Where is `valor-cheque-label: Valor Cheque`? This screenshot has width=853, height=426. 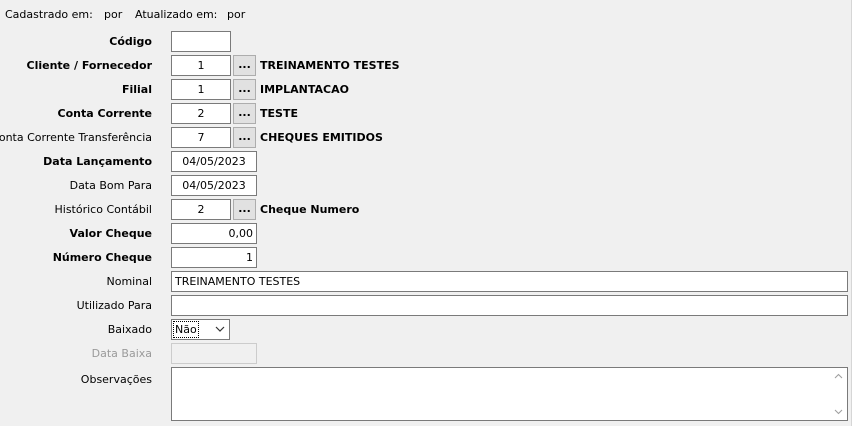
valor-cheque-label: Valor Cheque is located at coordinates (110, 233).